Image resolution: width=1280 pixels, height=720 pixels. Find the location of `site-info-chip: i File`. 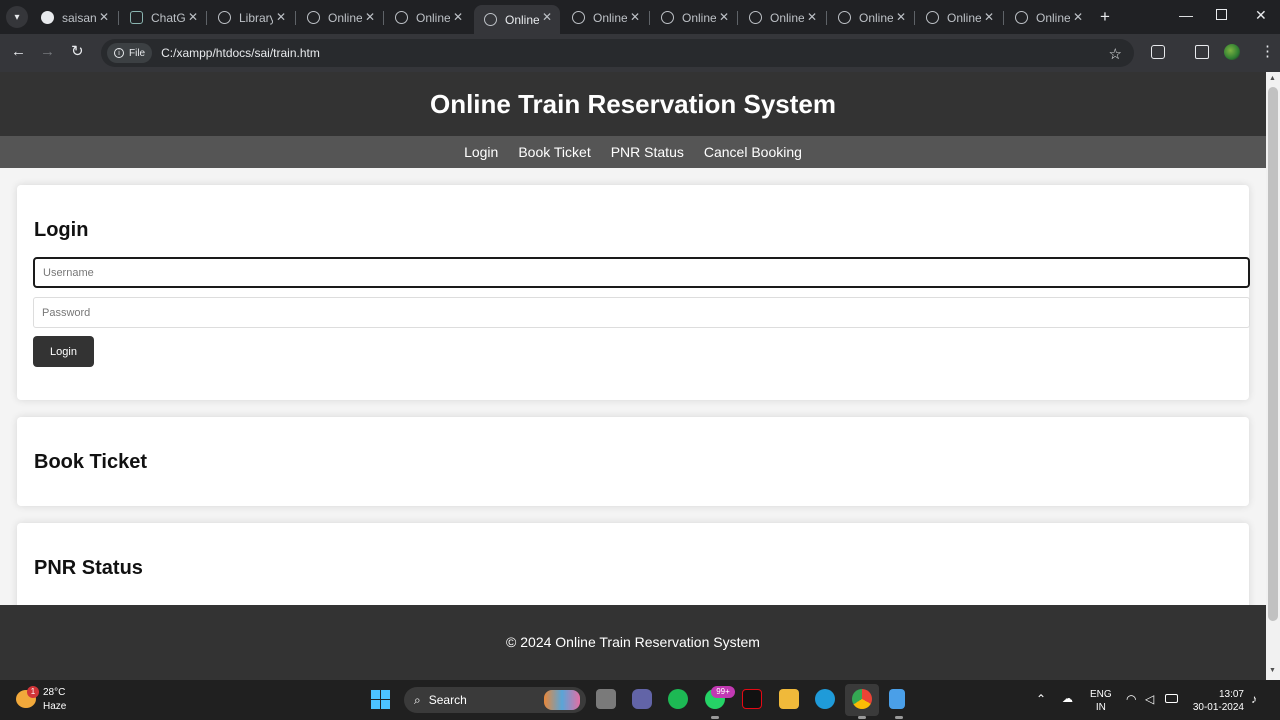

site-info-chip: i File is located at coordinates (130, 53).